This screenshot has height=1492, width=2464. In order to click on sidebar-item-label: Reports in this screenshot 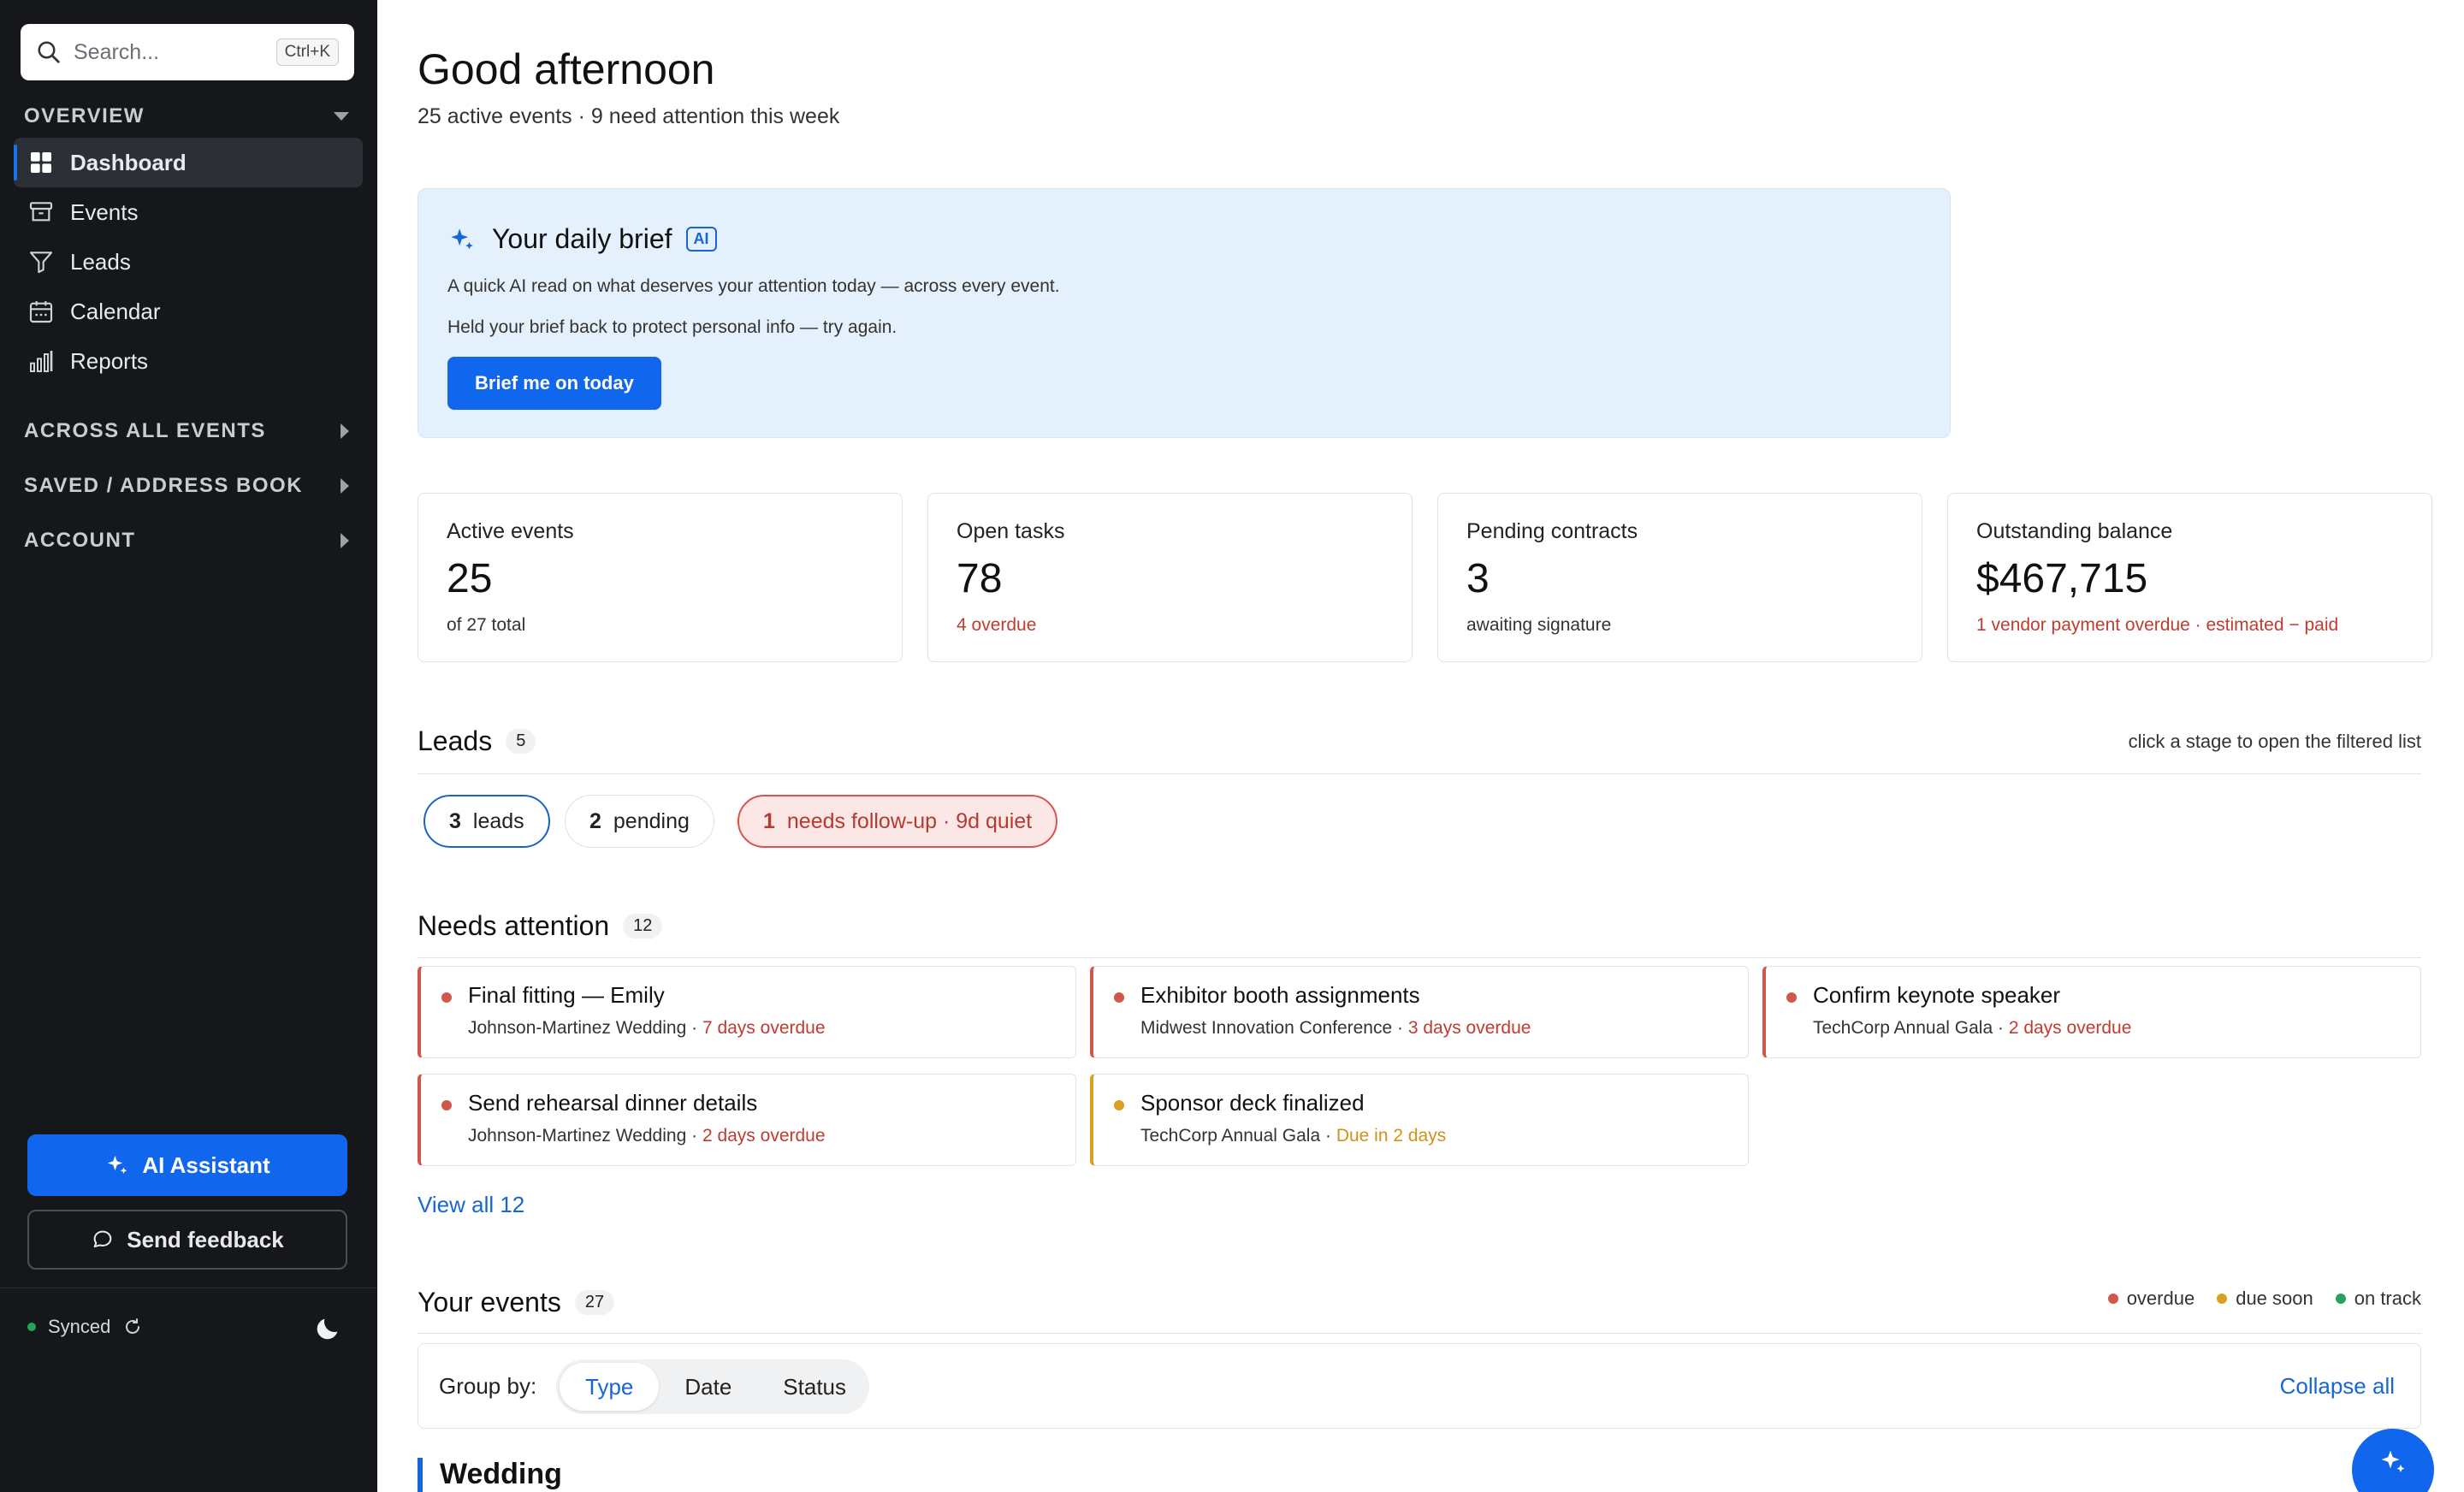, I will do `click(109, 360)`.